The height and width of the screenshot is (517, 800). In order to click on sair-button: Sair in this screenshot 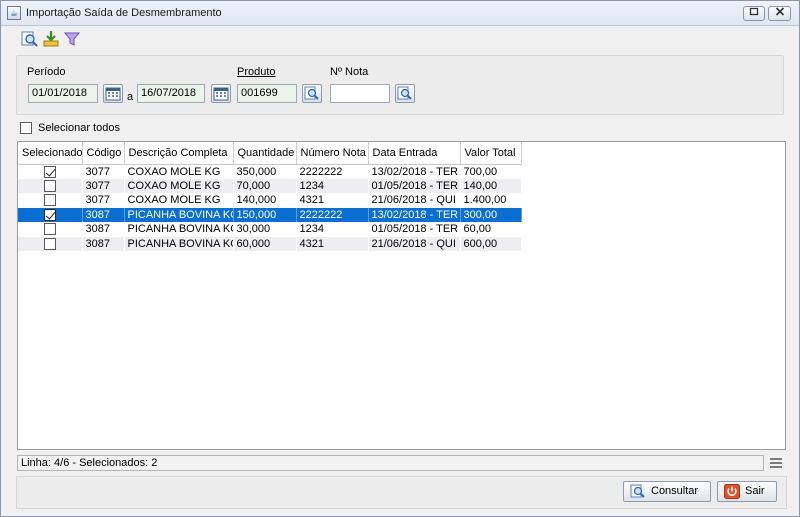, I will do `click(747, 491)`.